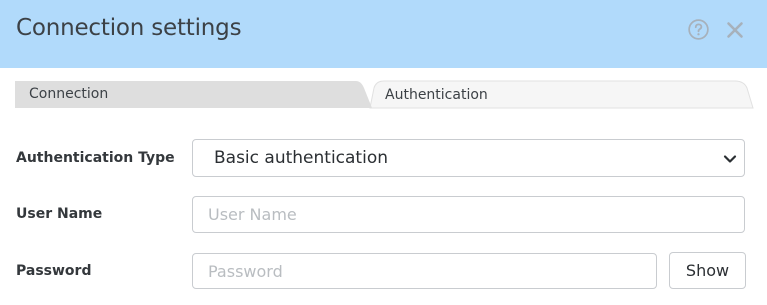 The height and width of the screenshot is (305, 767). What do you see at coordinates (707, 270) in the screenshot?
I see `show-password-button: Show` at bounding box center [707, 270].